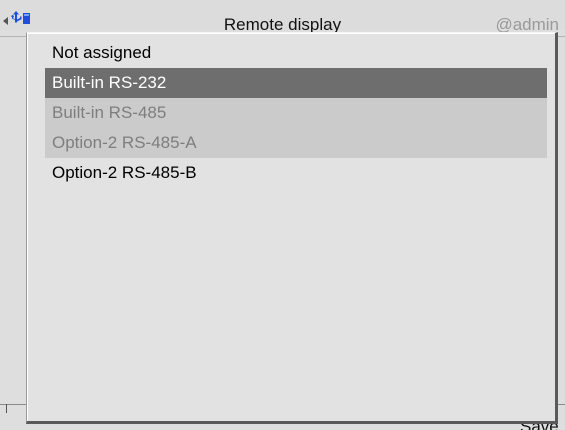 The width and height of the screenshot is (565, 430). I want to click on footer-tick, so click(6, 408).